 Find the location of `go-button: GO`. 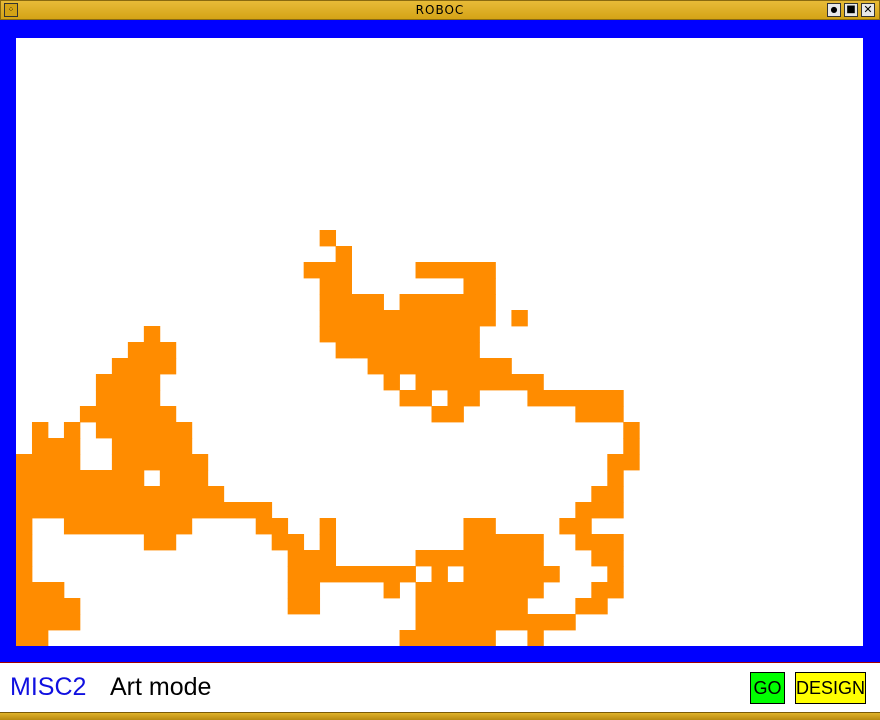

go-button: GO is located at coordinates (767, 688).